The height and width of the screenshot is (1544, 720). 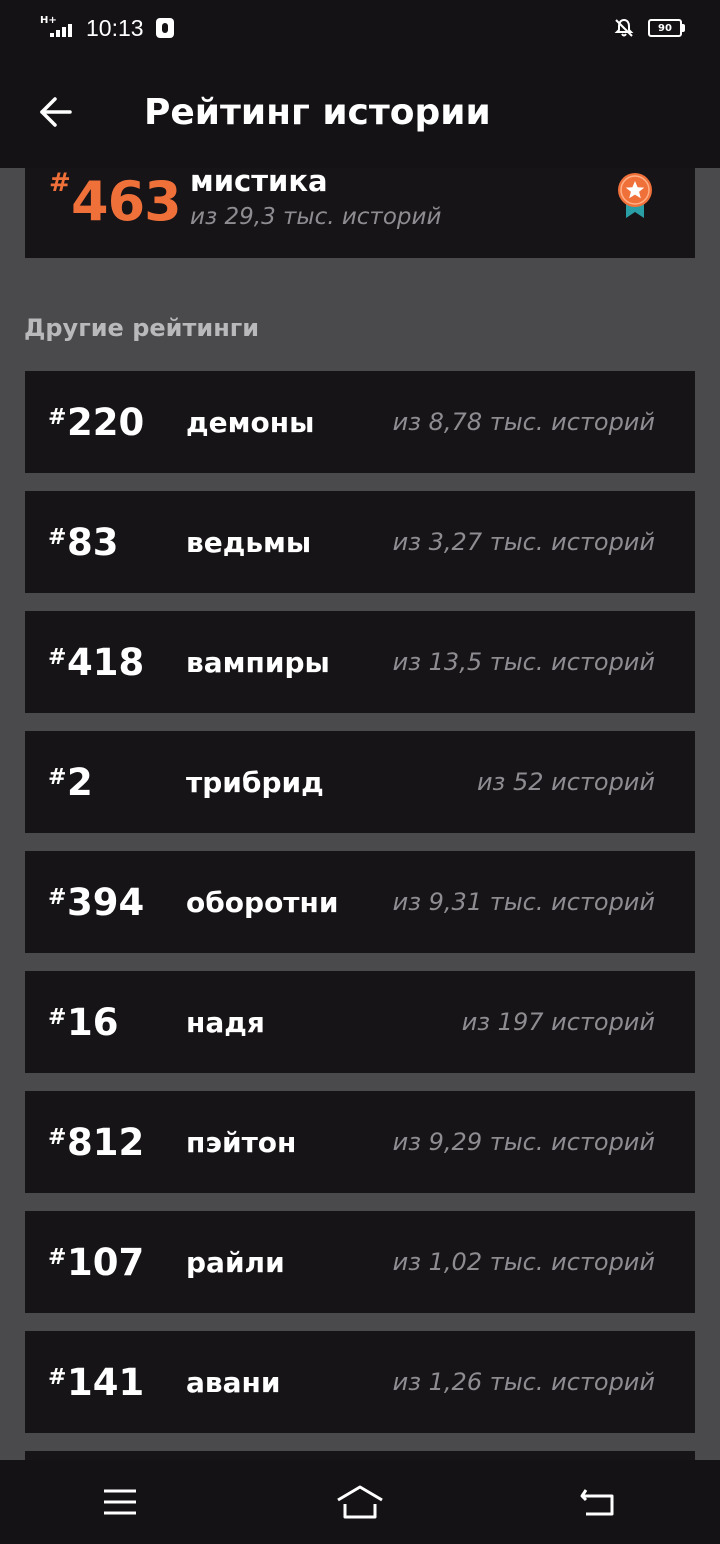 What do you see at coordinates (60, 183) in the screenshot?
I see `main-rank-hash: #` at bounding box center [60, 183].